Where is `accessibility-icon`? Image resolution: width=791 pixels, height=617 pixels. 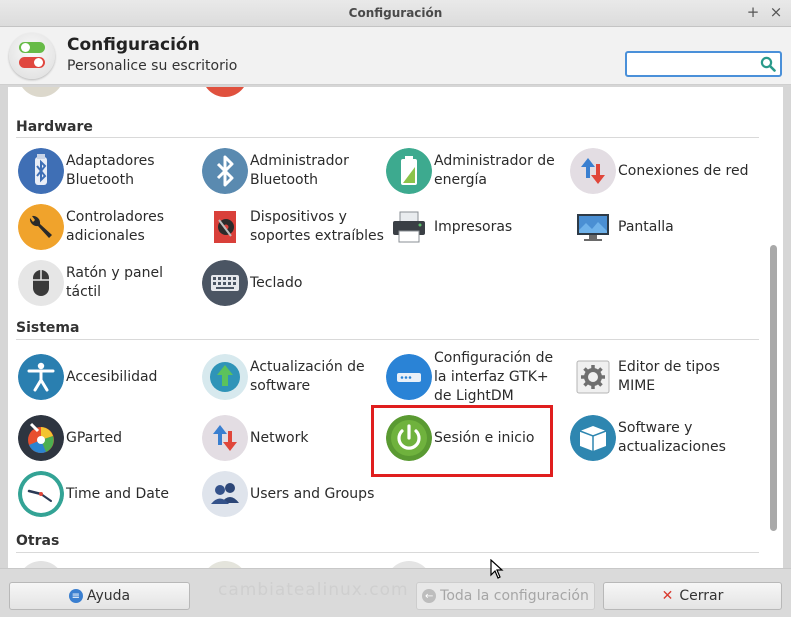 accessibility-icon is located at coordinates (41, 377).